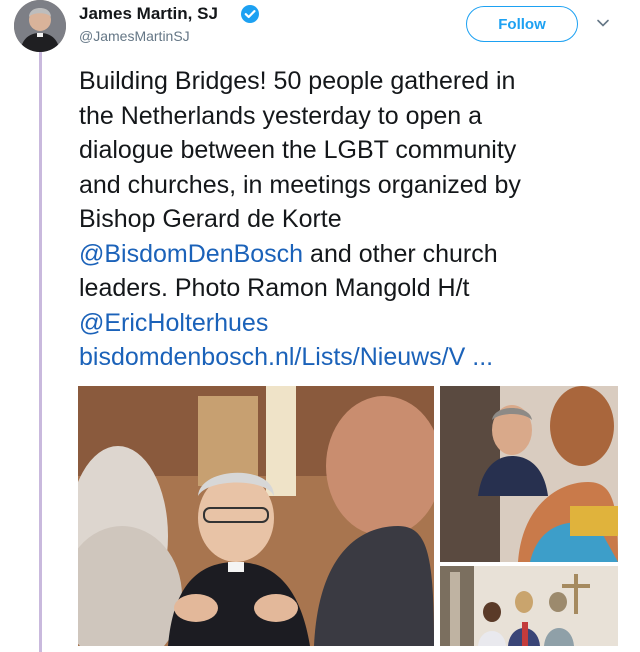 This screenshot has width=640, height=652. Describe the element at coordinates (297, 81) in the screenshot. I see `tweet-line: Building Bridges! 50 people gathered in` at that location.